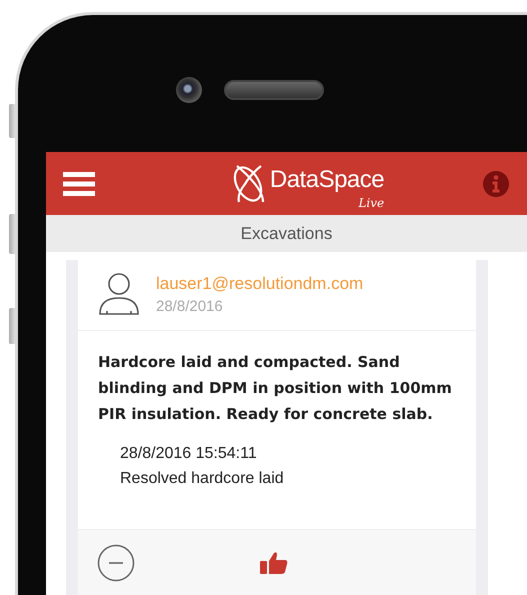 Image resolution: width=527 pixels, height=595 pixels. Describe the element at coordinates (496, 184) in the screenshot. I see `info-button` at that location.